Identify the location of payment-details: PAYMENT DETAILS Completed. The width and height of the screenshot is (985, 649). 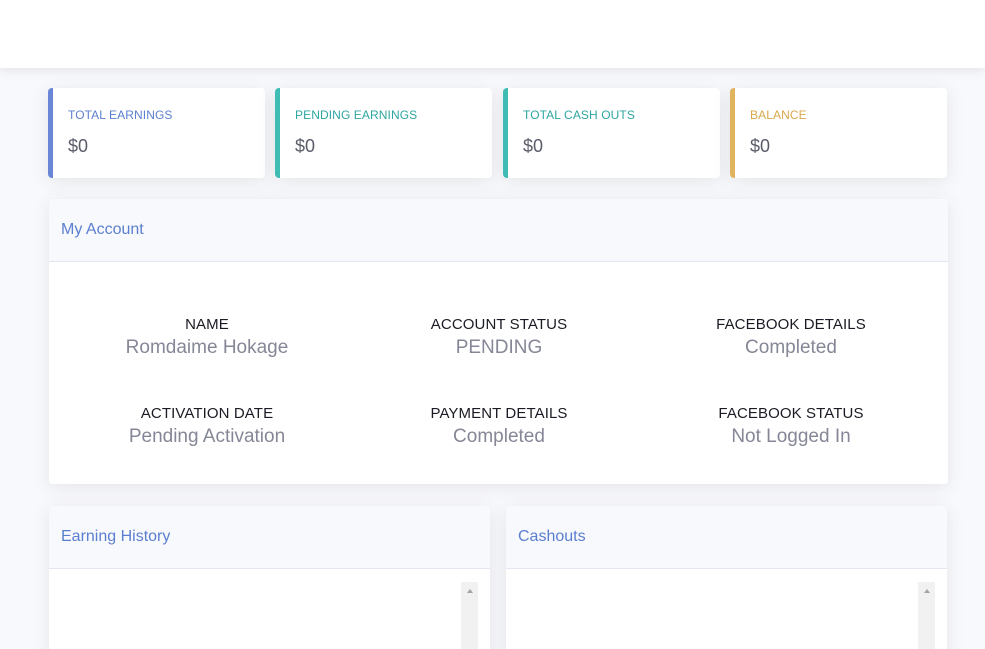
(499, 426).